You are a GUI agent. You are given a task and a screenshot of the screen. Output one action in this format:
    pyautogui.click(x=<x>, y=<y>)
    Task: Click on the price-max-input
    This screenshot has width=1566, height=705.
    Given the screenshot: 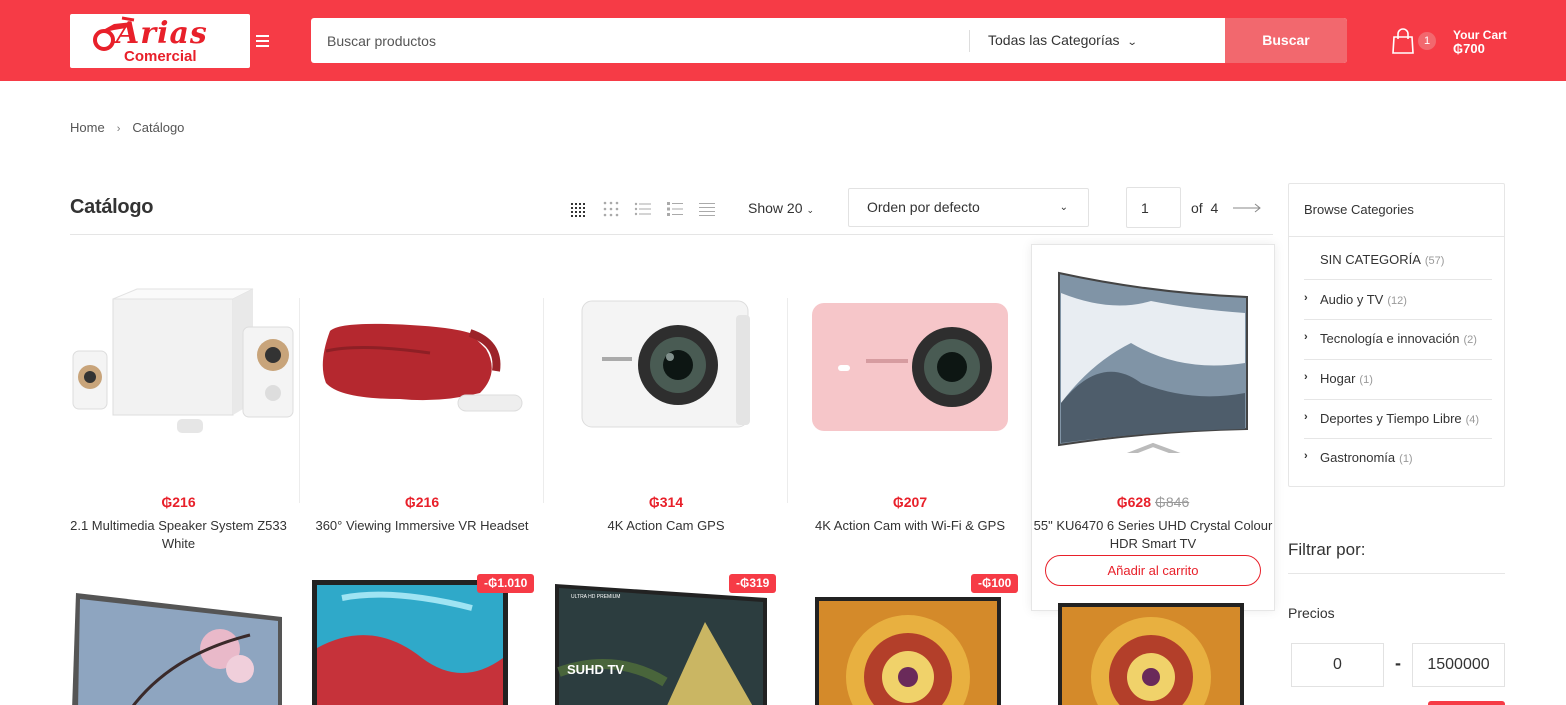 What is the action you would take?
    pyautogui.click(x=1458, y=665)
    